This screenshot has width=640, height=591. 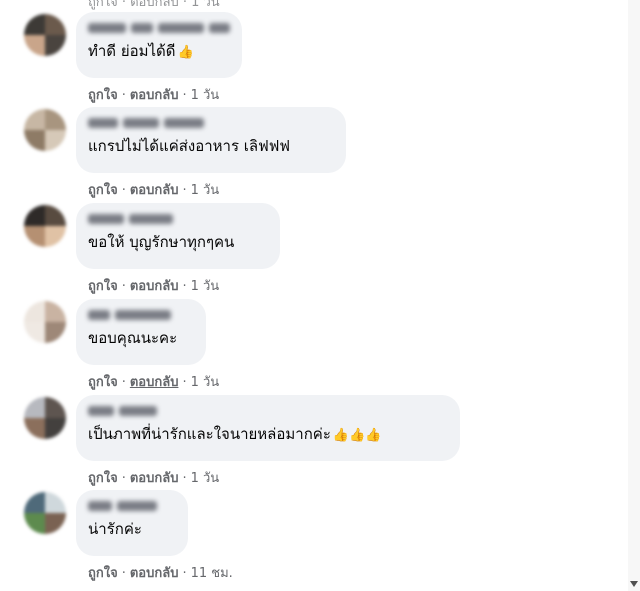 I want to click on thumbs-up-icon: 👍, so click(x=185, y=52).